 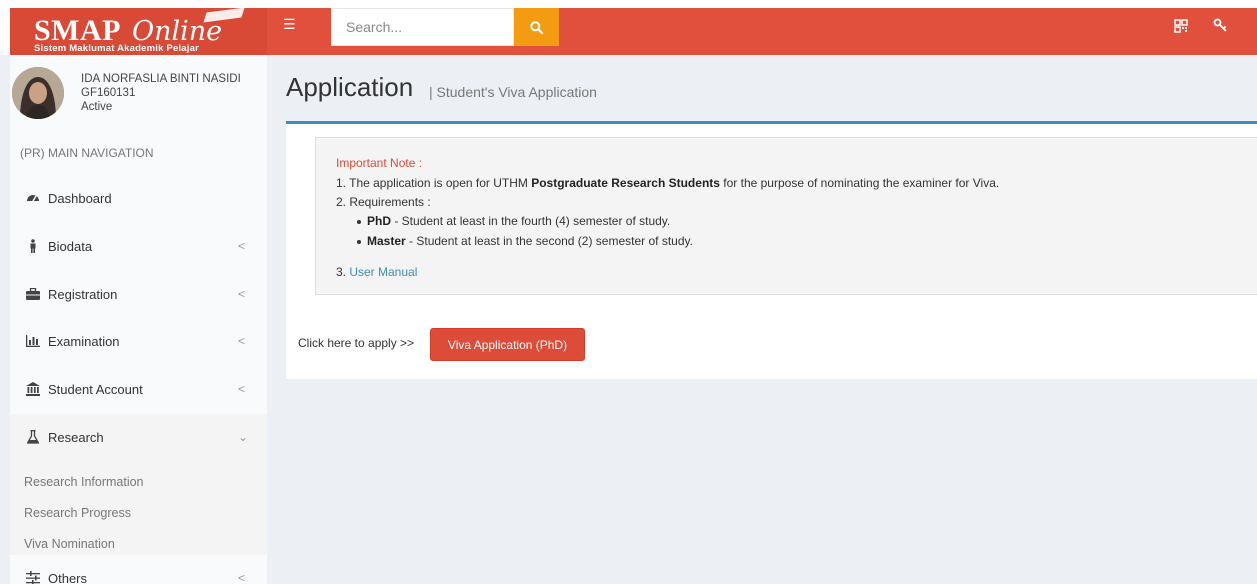 I want to click on user-name: IDA NORFASLIA BINTI NASIDI, so click(x=161, y=79).